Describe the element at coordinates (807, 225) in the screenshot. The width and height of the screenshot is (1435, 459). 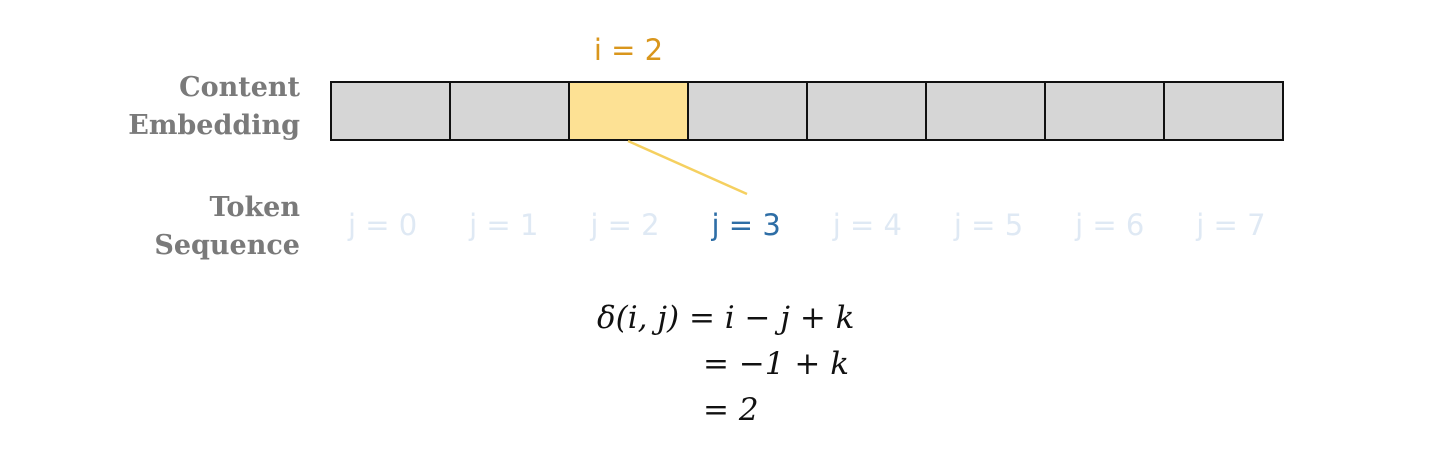
I see `token-sequence: j = 0 j = 1 j = 2 j = 3 j = 4 j = 5 j = 6 j = 7` at that location.